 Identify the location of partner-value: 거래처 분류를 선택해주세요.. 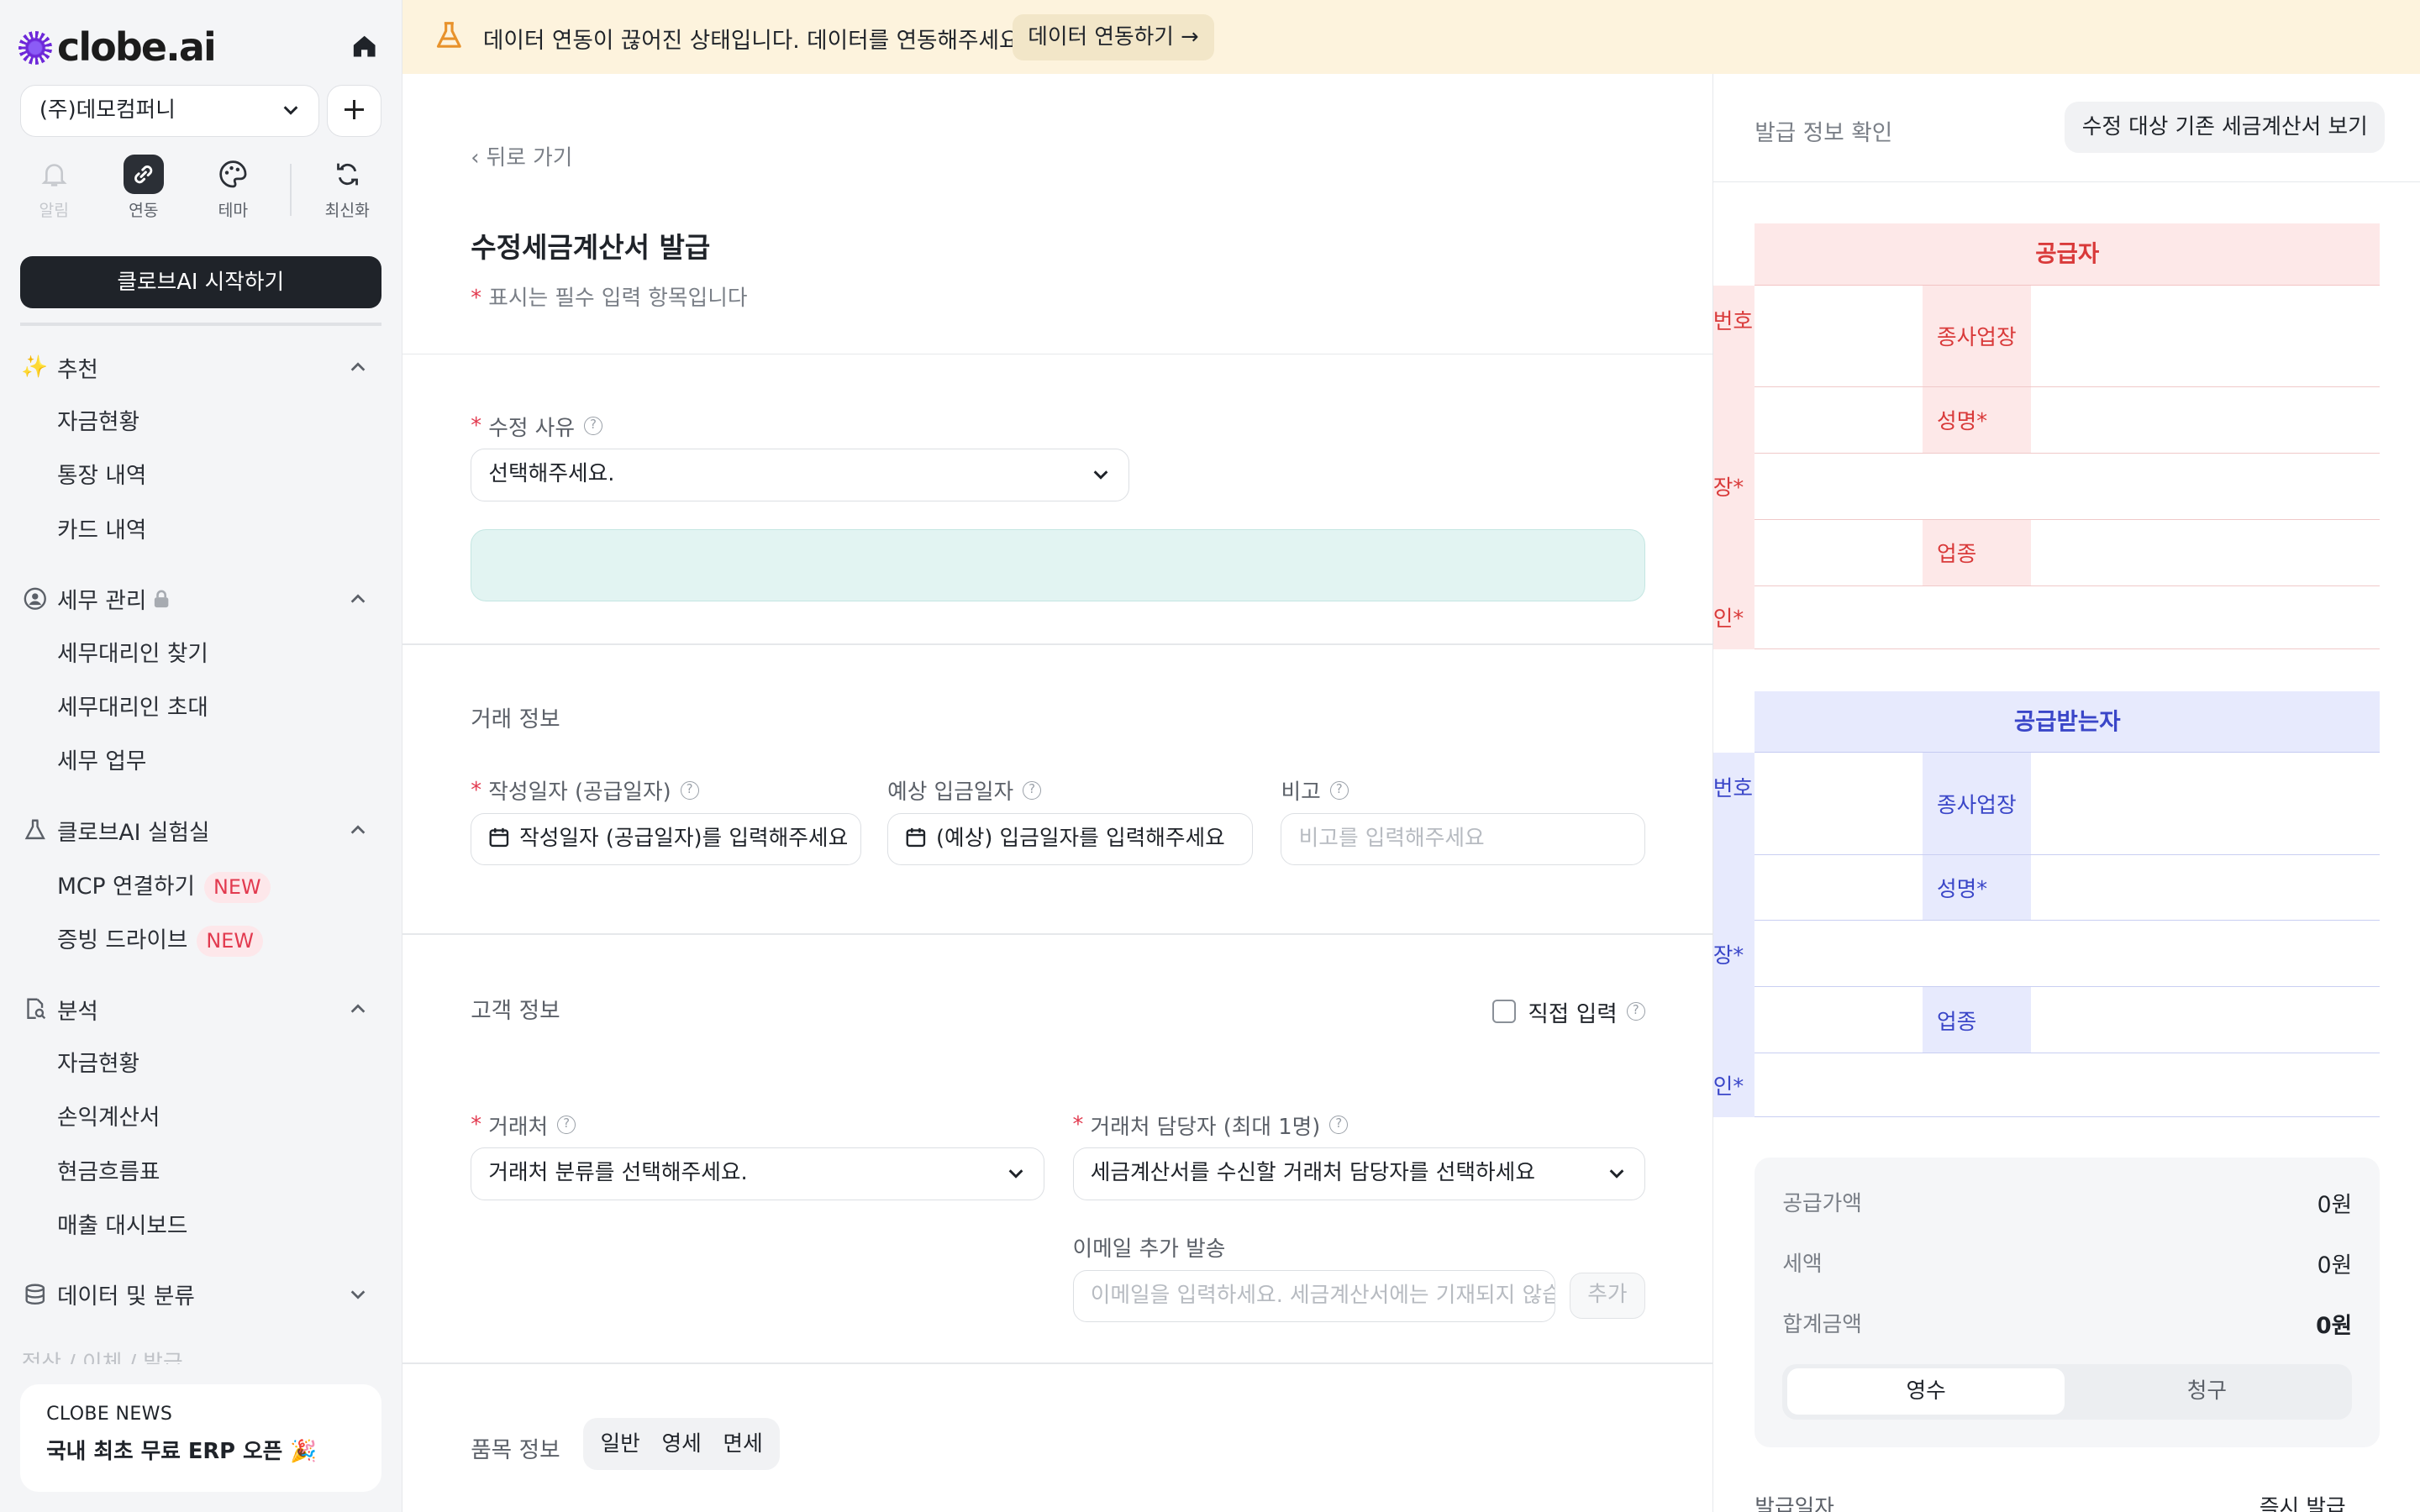
(618, 1173).